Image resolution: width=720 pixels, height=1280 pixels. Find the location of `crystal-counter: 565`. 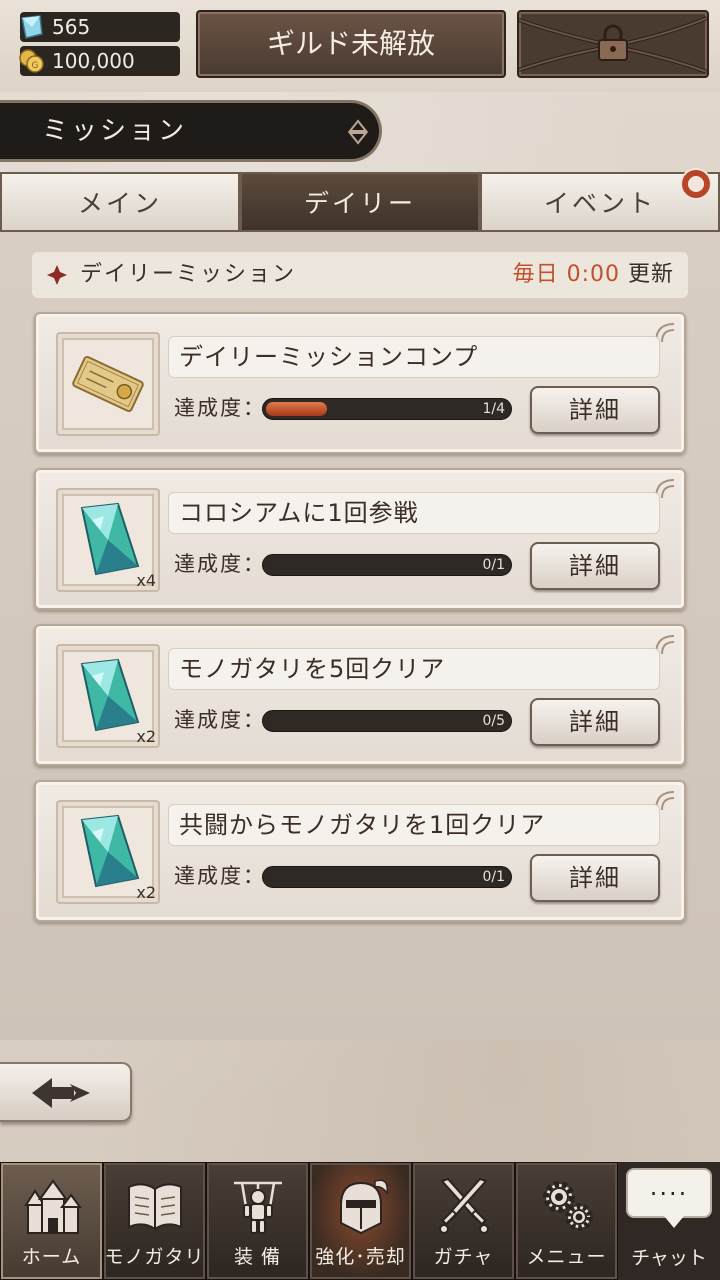

crystal-counter: 565 is located at coordinates (100, 27).